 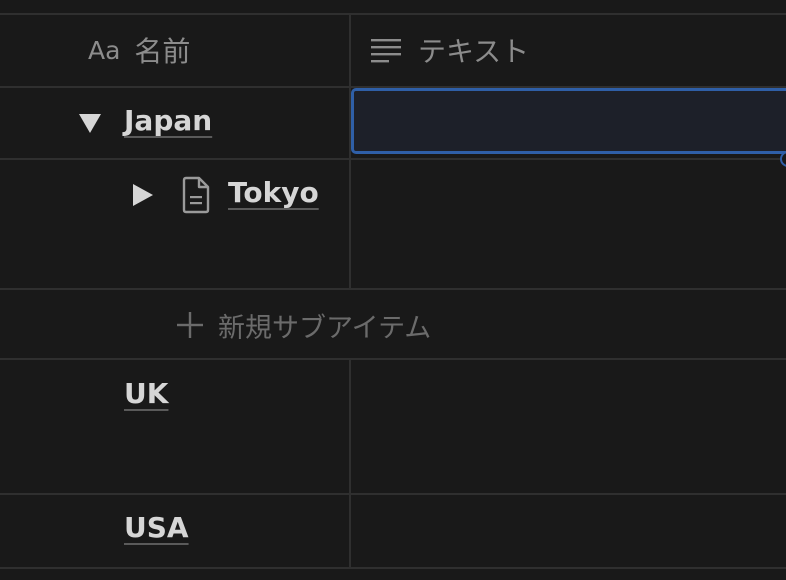 What do you see at coordinates (168, 120) in the screenshot?
I see `row-title-japan: Japan` at bounding box center [168, 120].